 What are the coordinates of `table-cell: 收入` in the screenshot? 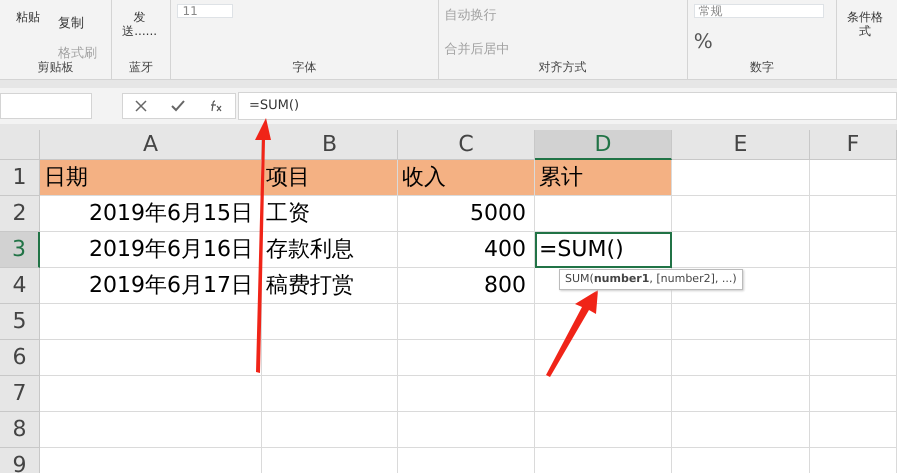 It's located at (466, 178).